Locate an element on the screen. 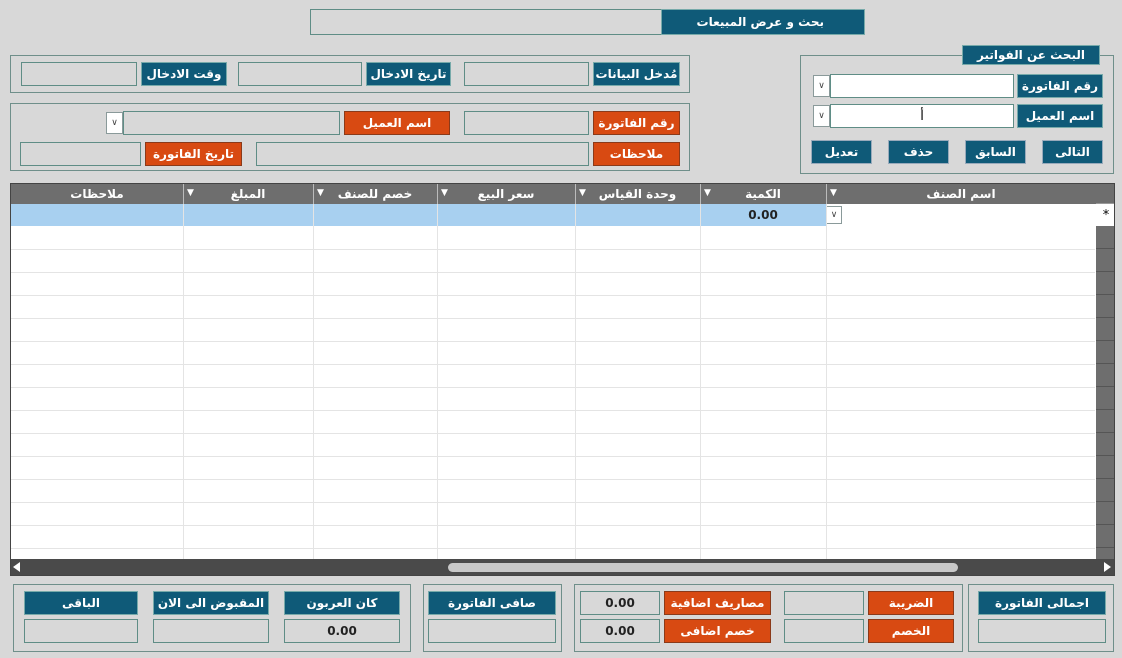  col-header-notes: ملاحظات is located at coordinates (97, 194).